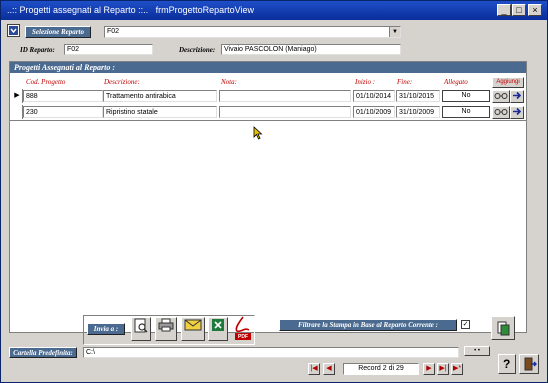  Describe the element at coordinates (477, 351) in the screenshot. I see `browse-button: • •` at that location.